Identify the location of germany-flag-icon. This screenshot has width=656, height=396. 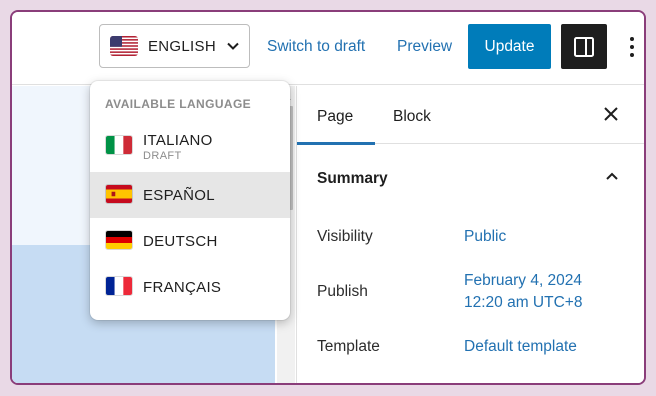
(119, 240).